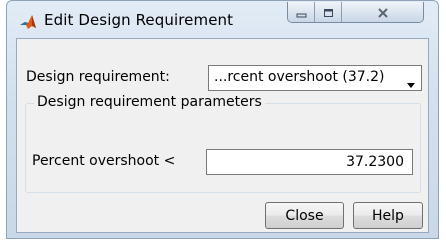 The width and height of the screenshot is (446, 241). I want to click on design-requirement-label: Design requirement:, so click(98, 77).